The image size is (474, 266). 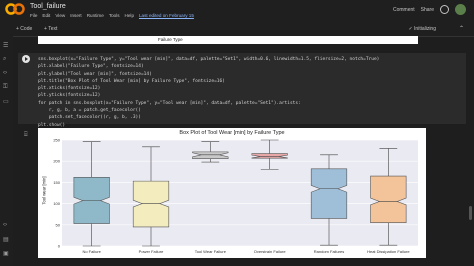 What do you see at coordinates (95, 15) in the screenshot?
I see `menu-runtime: Runtime` at bounding box center [95, 15].